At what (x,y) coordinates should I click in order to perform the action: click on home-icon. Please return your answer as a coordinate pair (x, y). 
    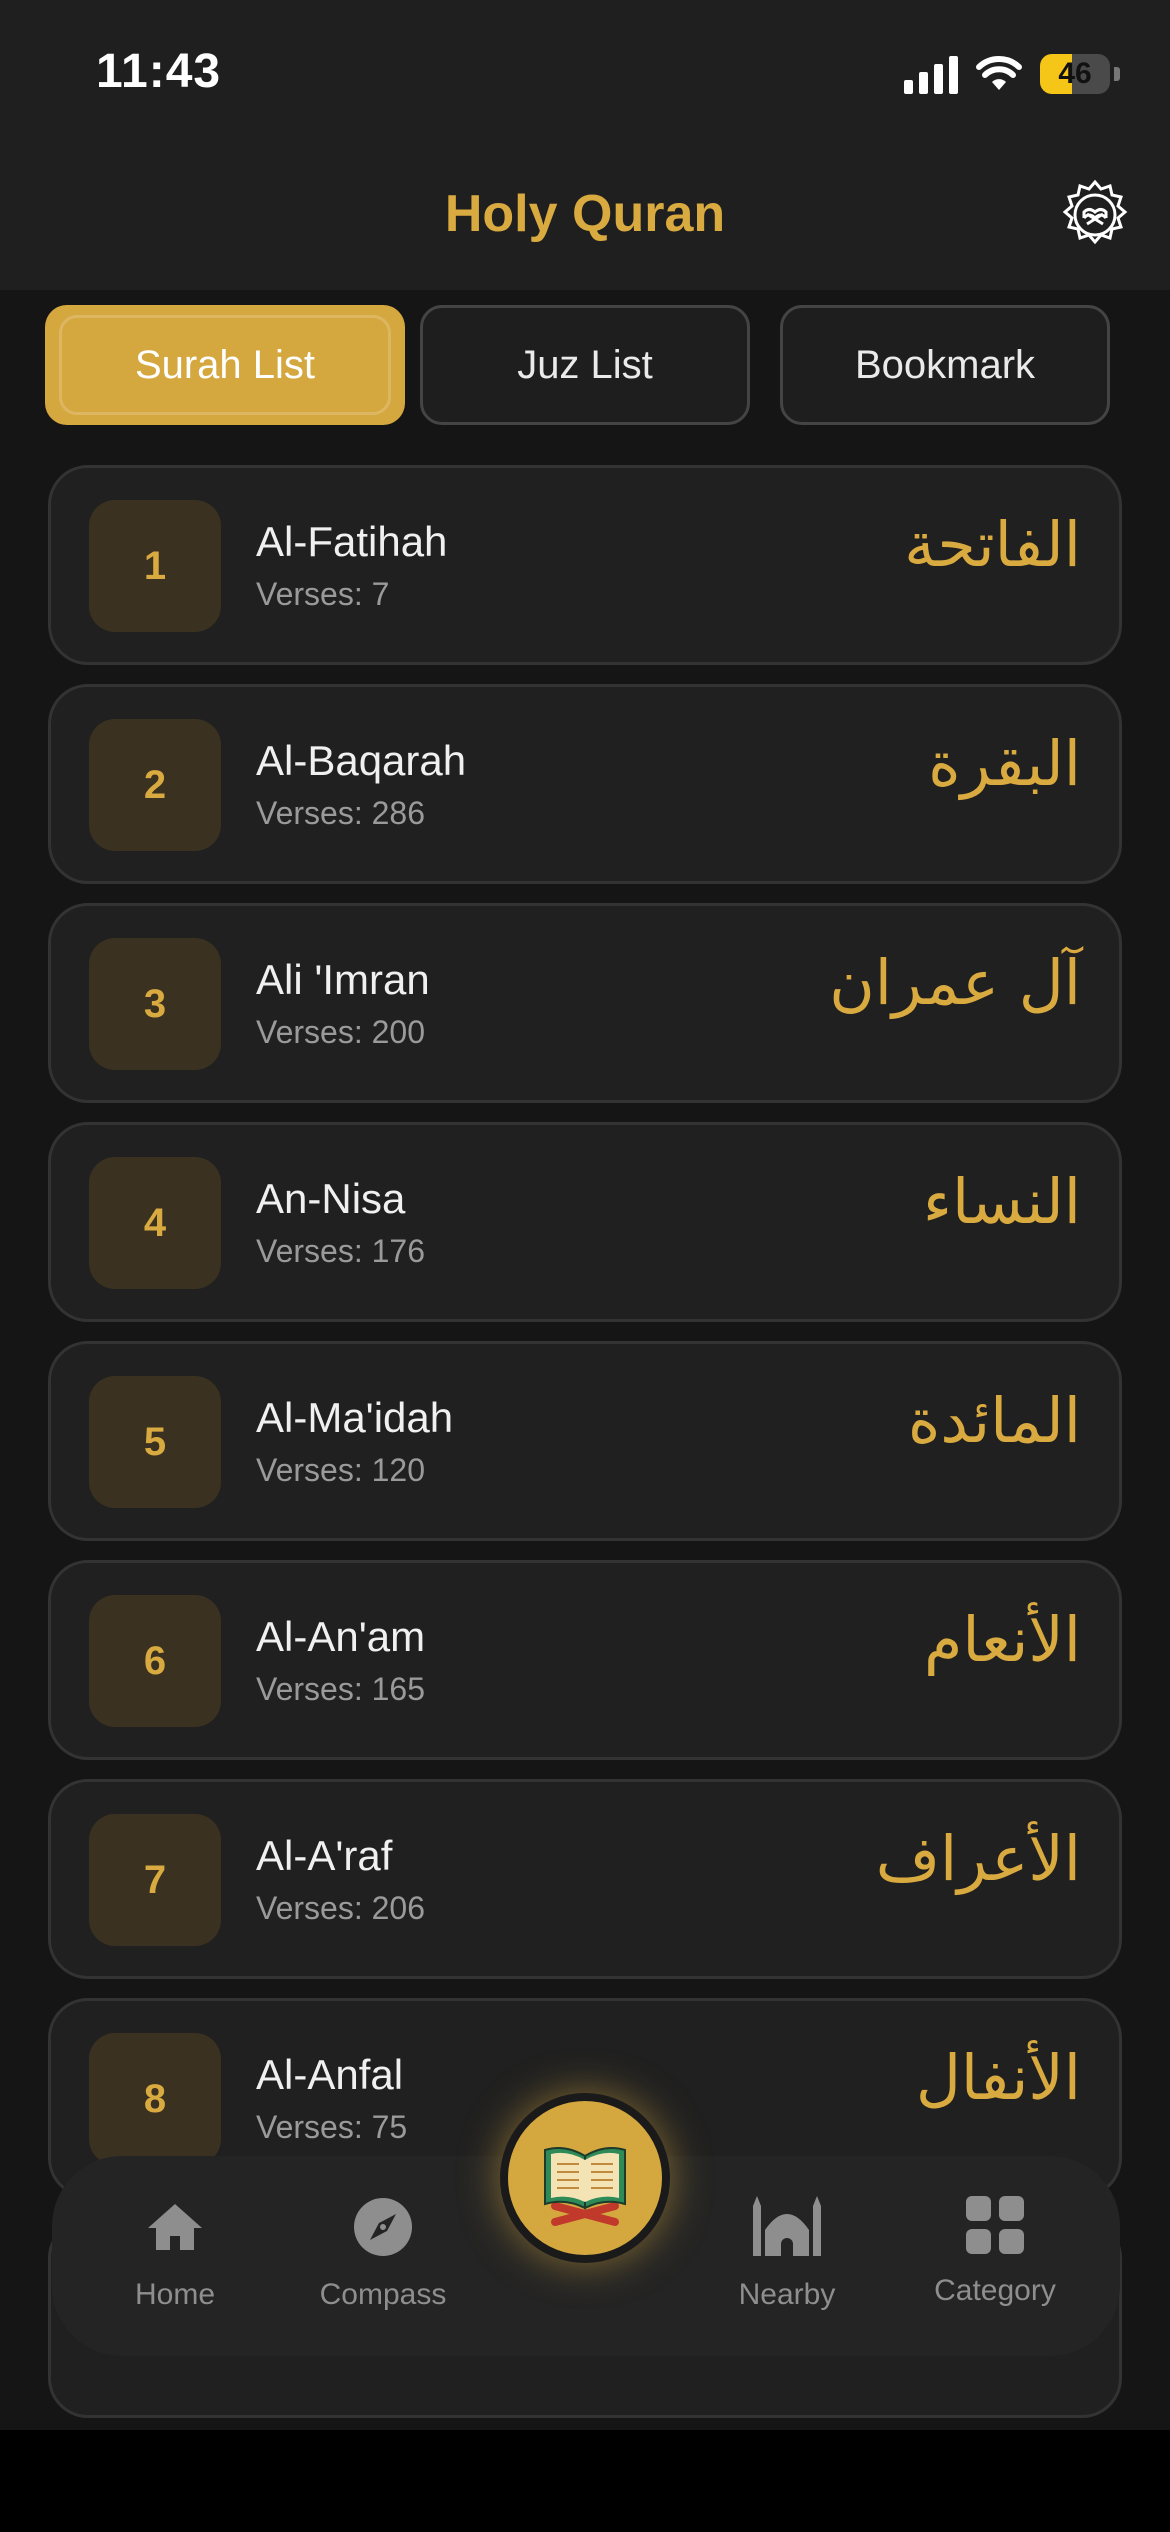
    Looking at the image, I should click on (175, 2227).